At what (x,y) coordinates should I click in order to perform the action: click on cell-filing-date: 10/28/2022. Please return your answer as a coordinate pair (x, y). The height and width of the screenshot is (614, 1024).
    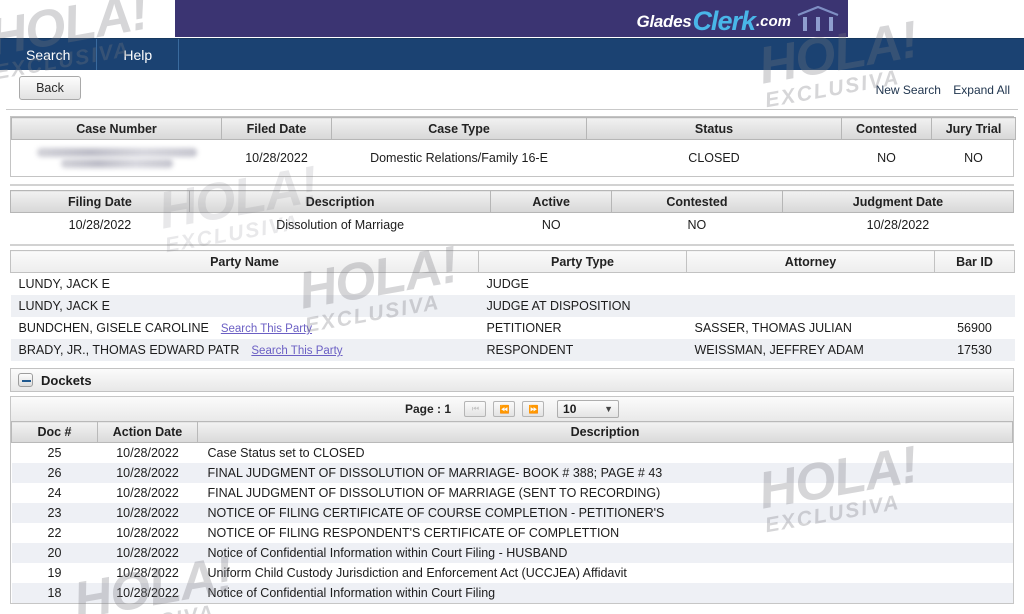
    Looking at the image, I should click on (100, 225).